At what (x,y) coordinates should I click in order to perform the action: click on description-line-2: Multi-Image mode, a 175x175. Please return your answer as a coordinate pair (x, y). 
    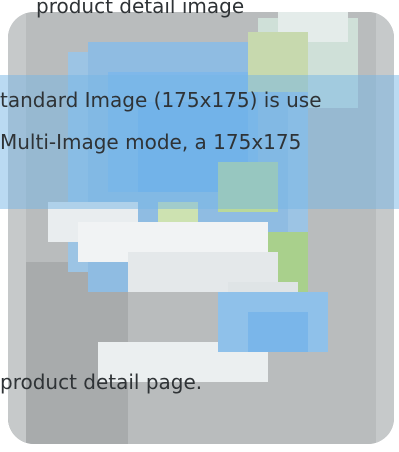
    Looking at the image, I should click on (151, 142).